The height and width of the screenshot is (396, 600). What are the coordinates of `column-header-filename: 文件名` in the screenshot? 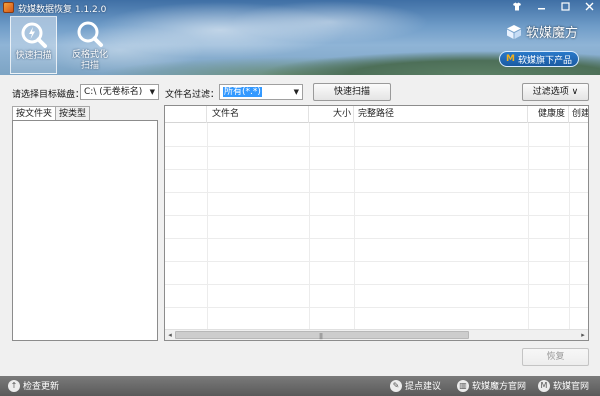 It's located at (258, 114).